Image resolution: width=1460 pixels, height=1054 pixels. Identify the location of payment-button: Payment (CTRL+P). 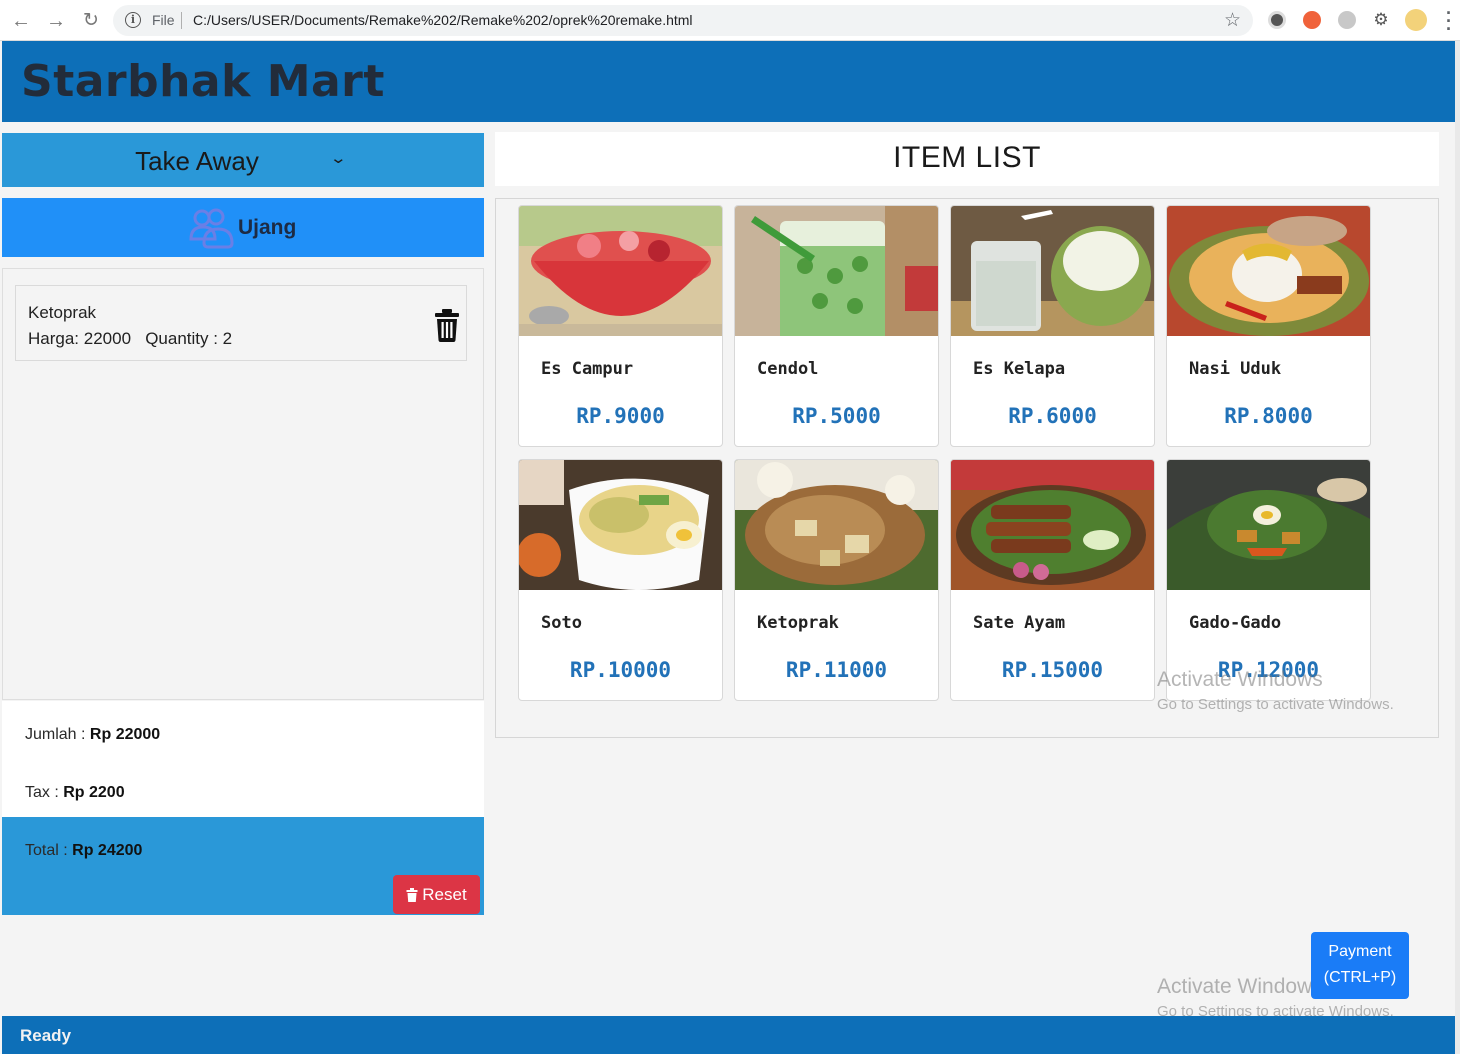
(1360, 965).